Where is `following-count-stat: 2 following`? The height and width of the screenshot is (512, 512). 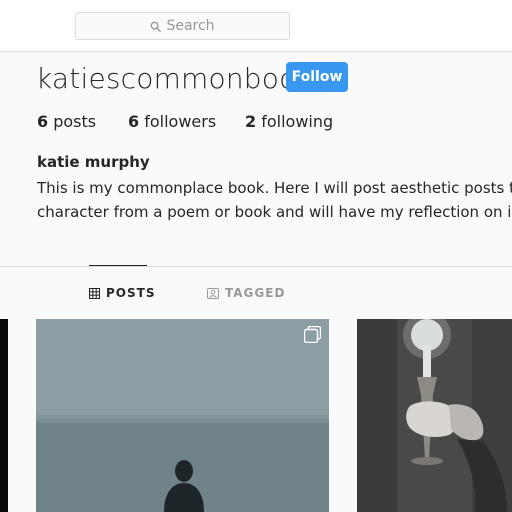
following-count-stat: 2 following is located at coordinates (289, 121).